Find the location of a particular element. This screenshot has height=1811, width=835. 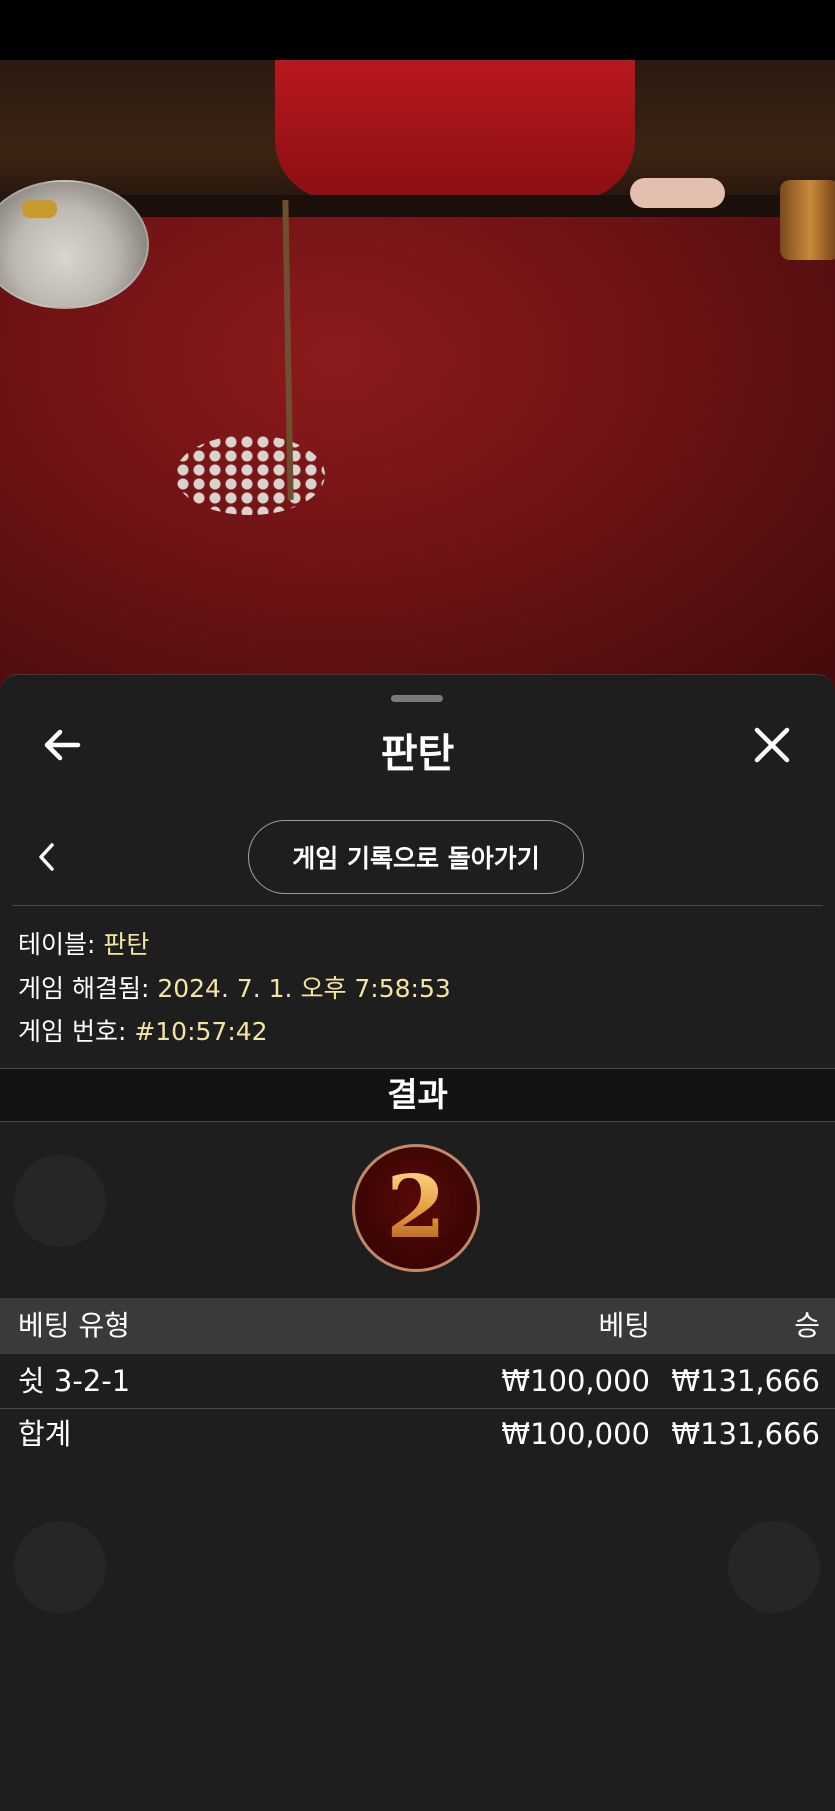

game-number-value: #10:57:42 is located at coordinates (201, 1031).